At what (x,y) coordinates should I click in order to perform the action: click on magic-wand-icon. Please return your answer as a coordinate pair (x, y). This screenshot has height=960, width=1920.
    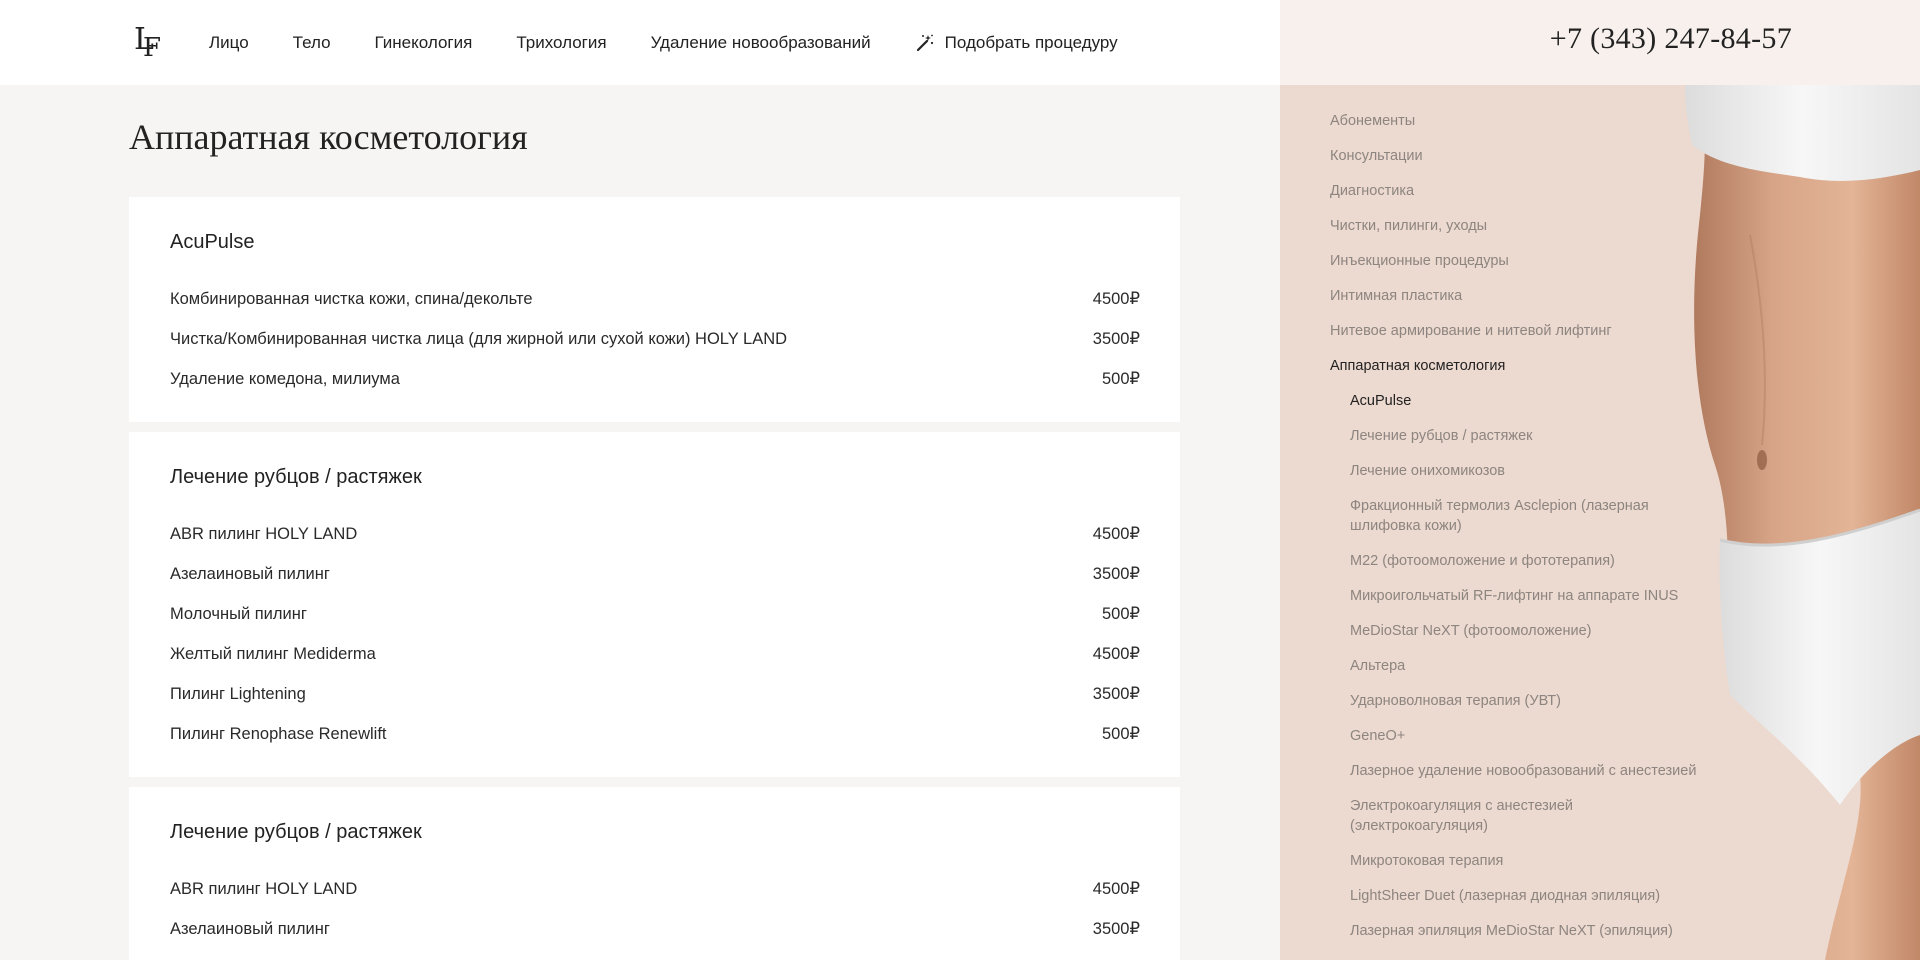
    Looking at the image, I should click on (925, 43).